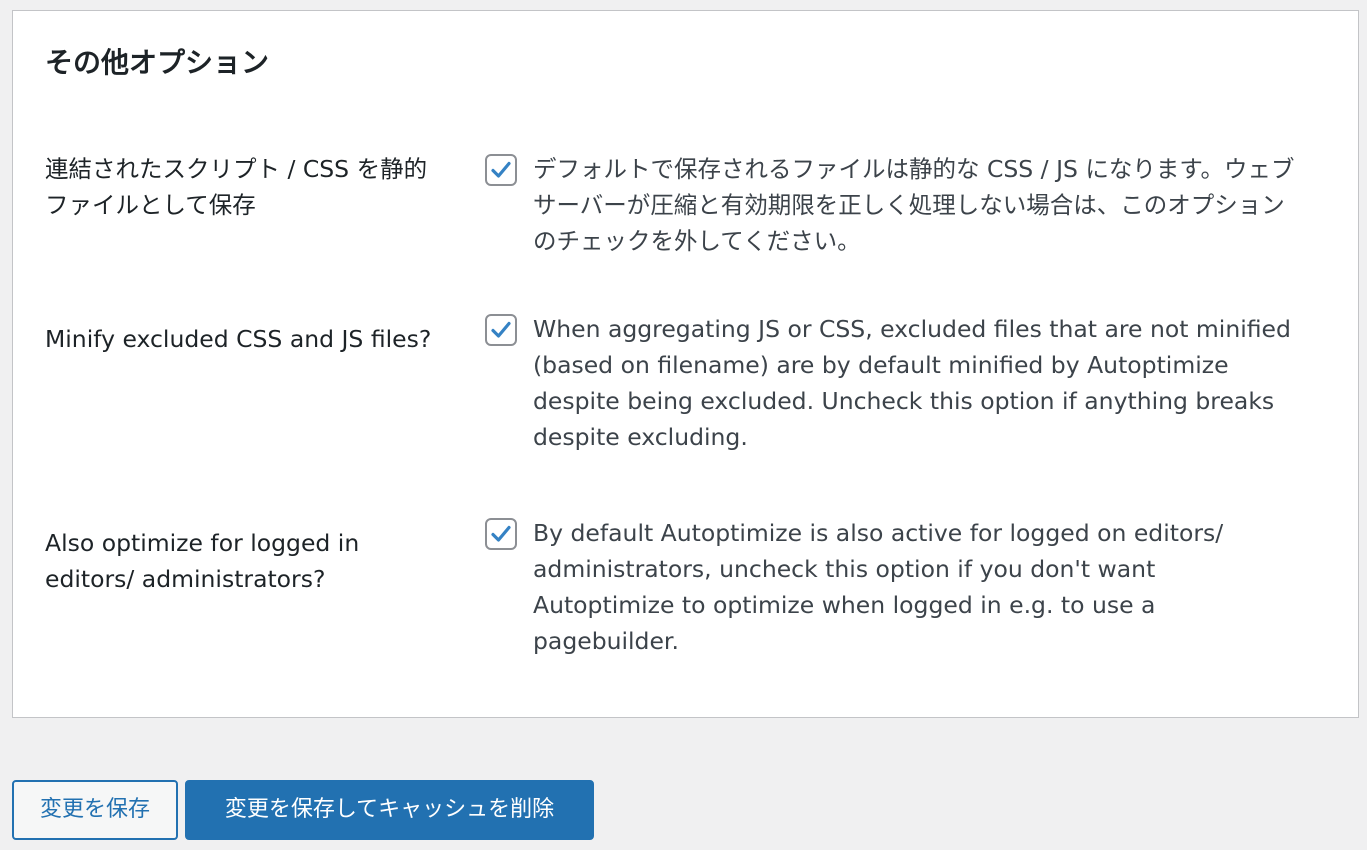 Image resolution: width=1367 pixels, height=850 pixels. I want to click on option-label-static-files: 連結されたスクリプト / CSS を静的ファイルとして保存, so click(236, 187).